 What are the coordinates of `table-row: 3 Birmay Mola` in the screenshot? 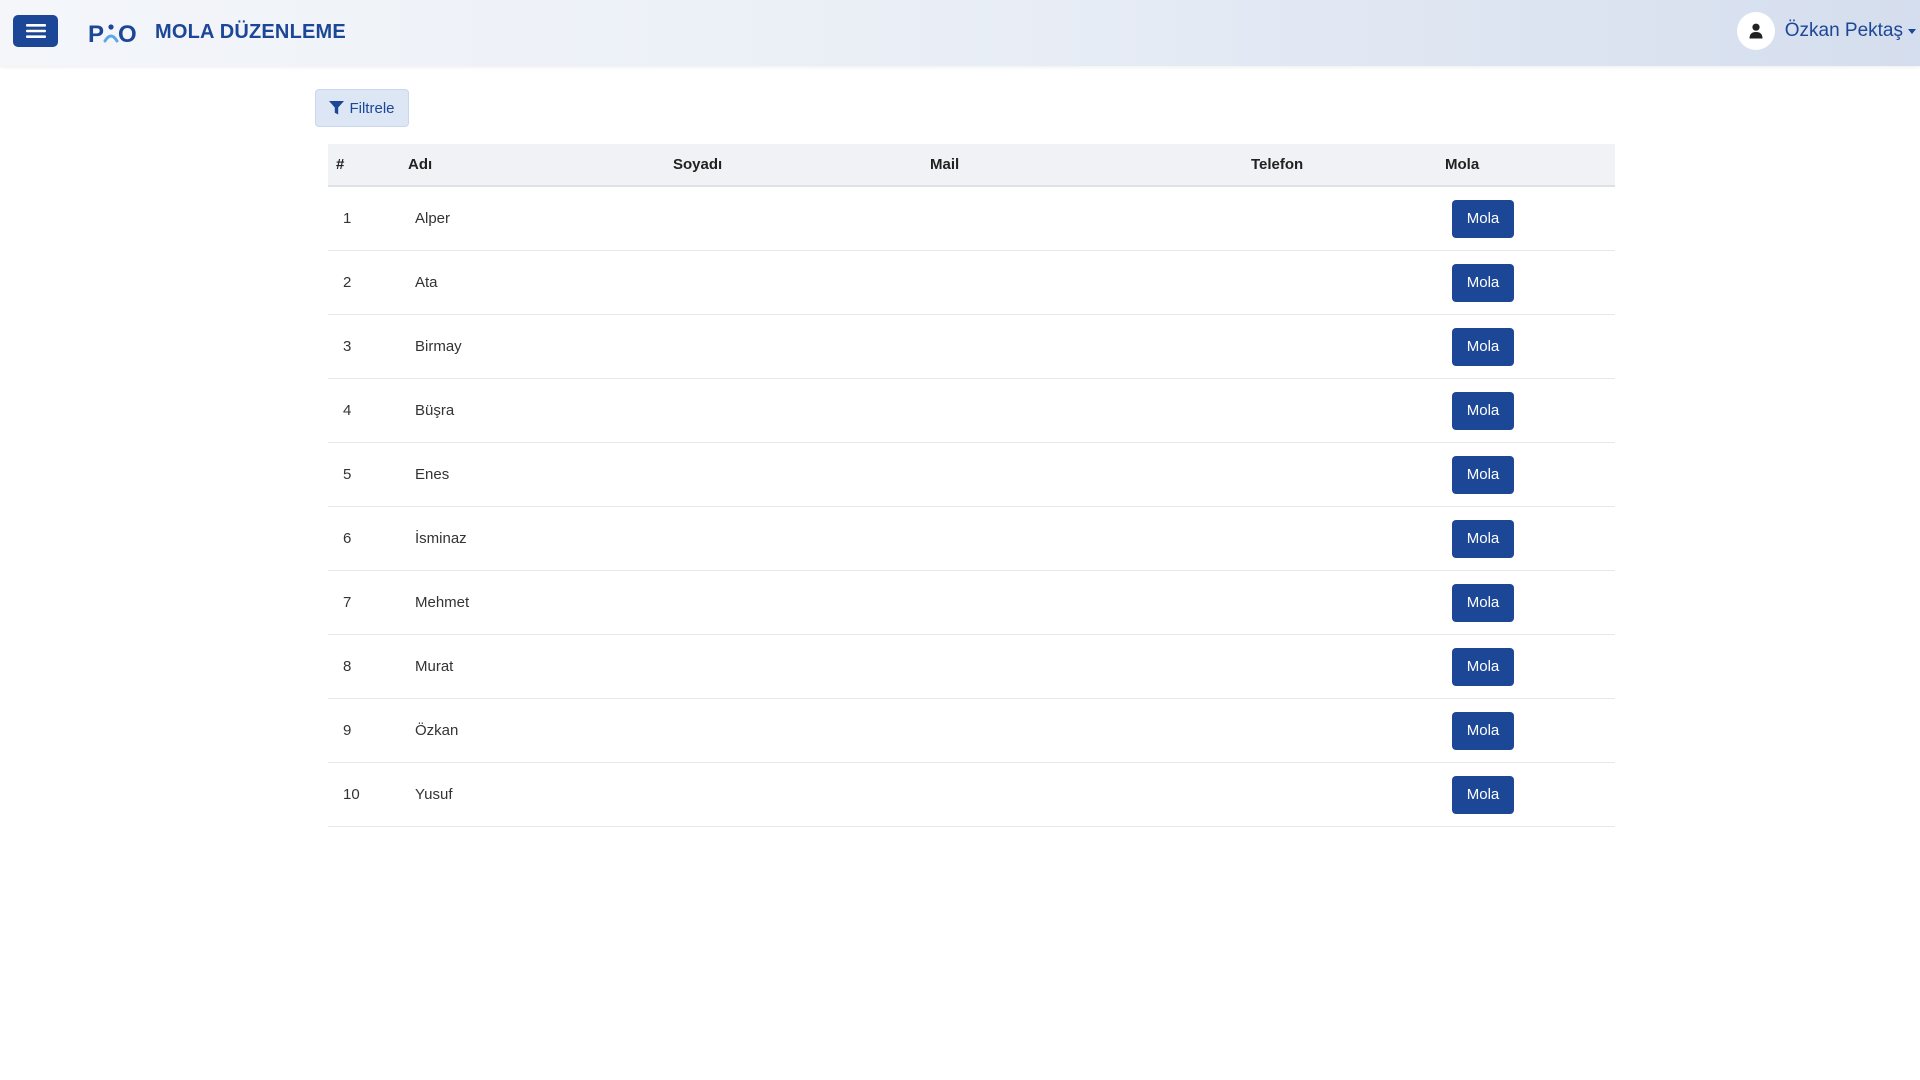 It's located at (971, 346).